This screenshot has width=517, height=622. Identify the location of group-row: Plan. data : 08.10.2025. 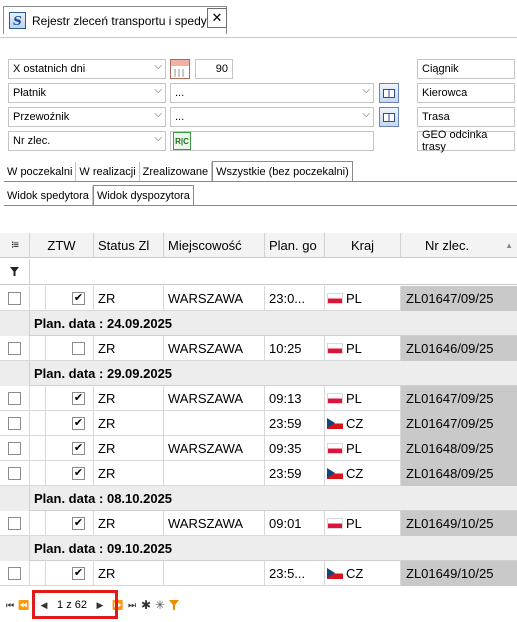
(258, 498).